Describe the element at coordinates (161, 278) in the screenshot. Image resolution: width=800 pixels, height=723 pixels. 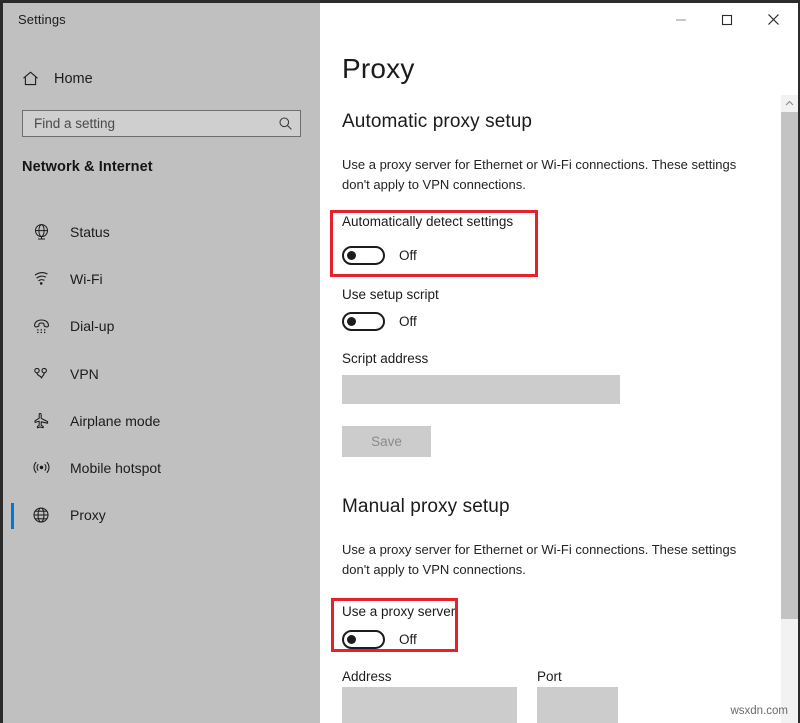
I see `sidebar-item-wifi: Wi-Fi` at that location.